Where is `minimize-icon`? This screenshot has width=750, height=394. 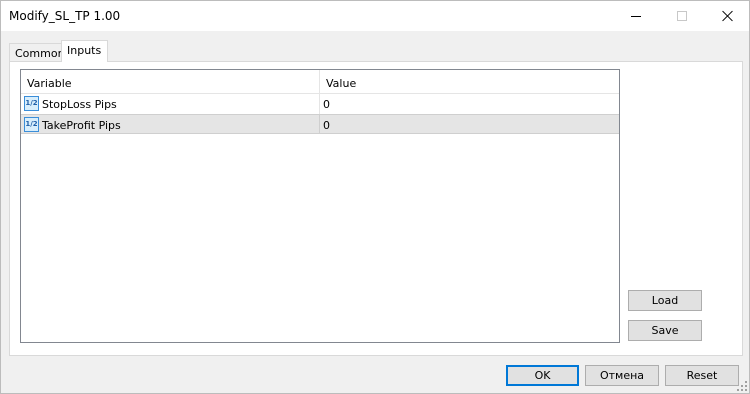
minimize-icon is located at coordinates (636, 16).